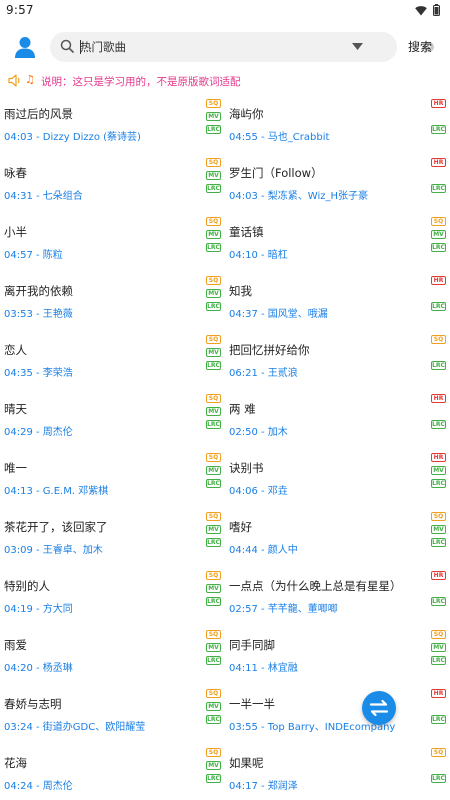 This screenshot has height=800, width=450. Describe the element at coordinates (114, 597) in the screenshot. I see `song-item: 特别的人 04:19 - 方大同 SQ MV LRC` at that location.